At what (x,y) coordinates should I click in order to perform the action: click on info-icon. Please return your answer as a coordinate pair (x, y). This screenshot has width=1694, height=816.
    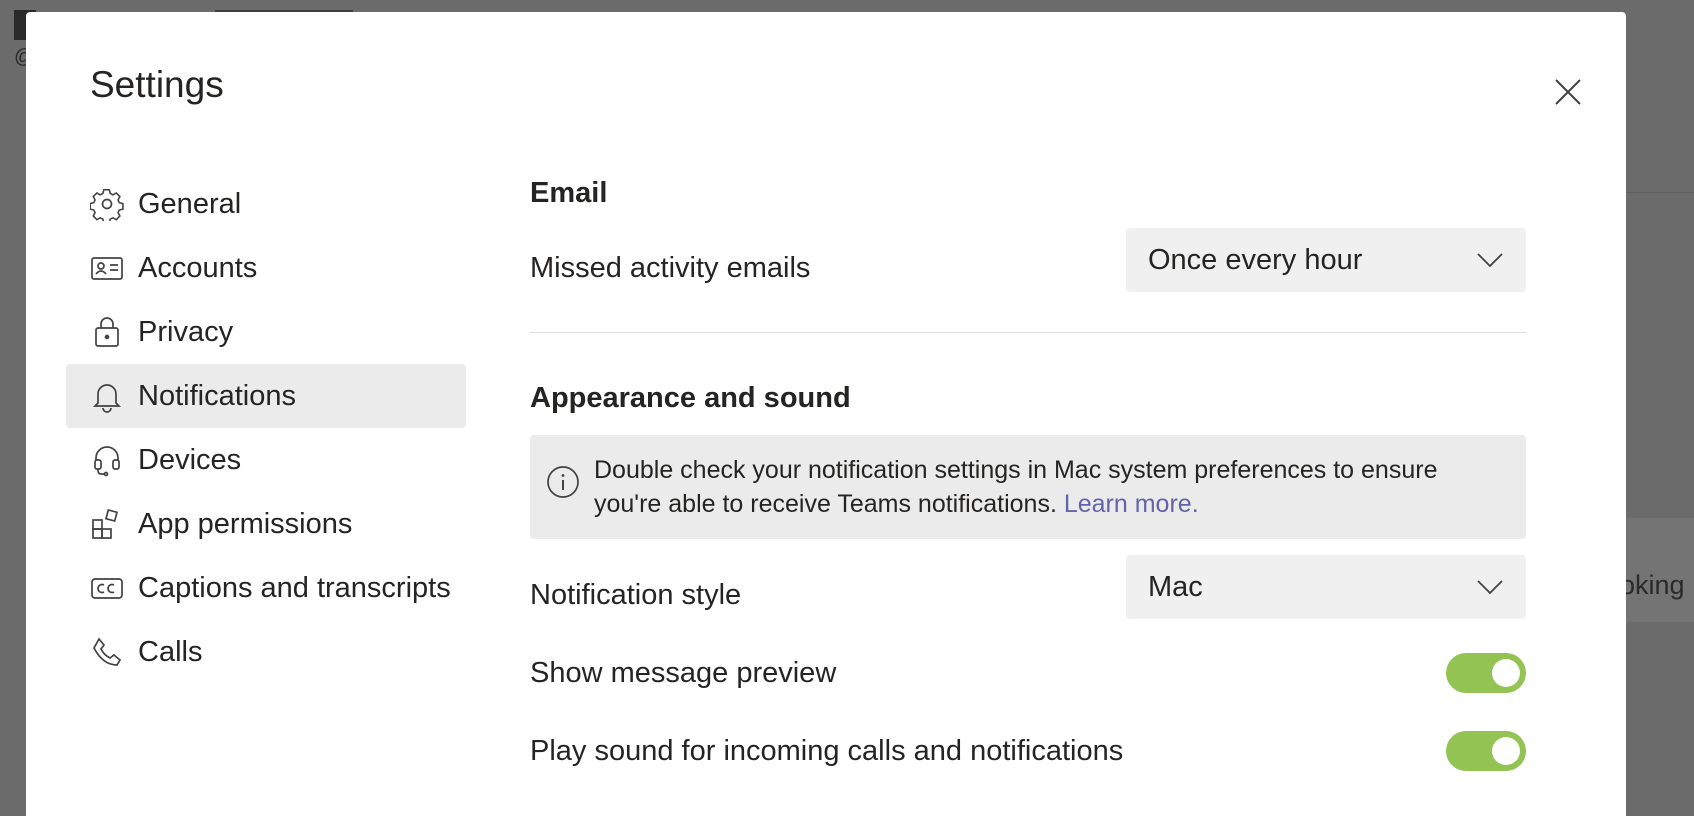
    Looking at the image, I should click on (563, 482).